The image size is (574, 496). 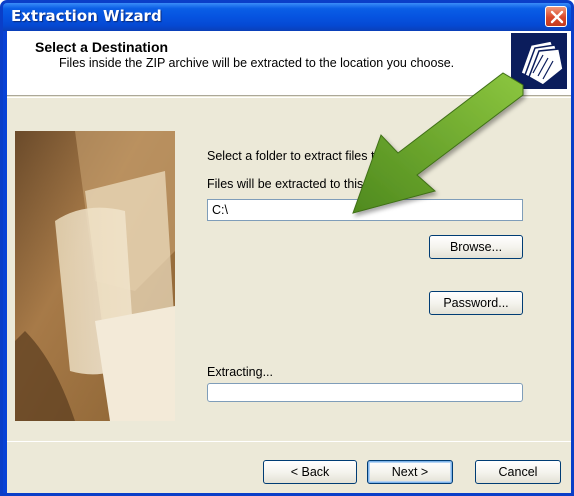 I want to click on title-bar: Extraction Wizard, so click(x=287, y=17).